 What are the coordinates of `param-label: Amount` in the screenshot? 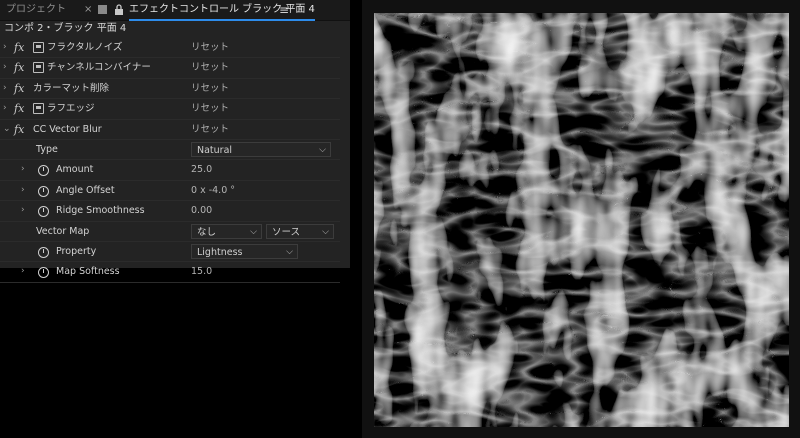 It's located at (75, 170).